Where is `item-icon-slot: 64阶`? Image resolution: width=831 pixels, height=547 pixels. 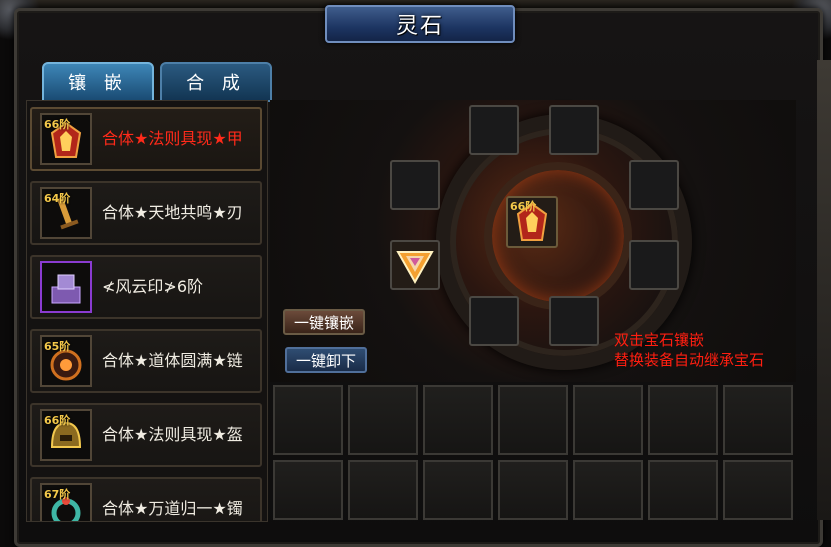
item-icon-slot: 64阶 is located at coordinates (66, 213).